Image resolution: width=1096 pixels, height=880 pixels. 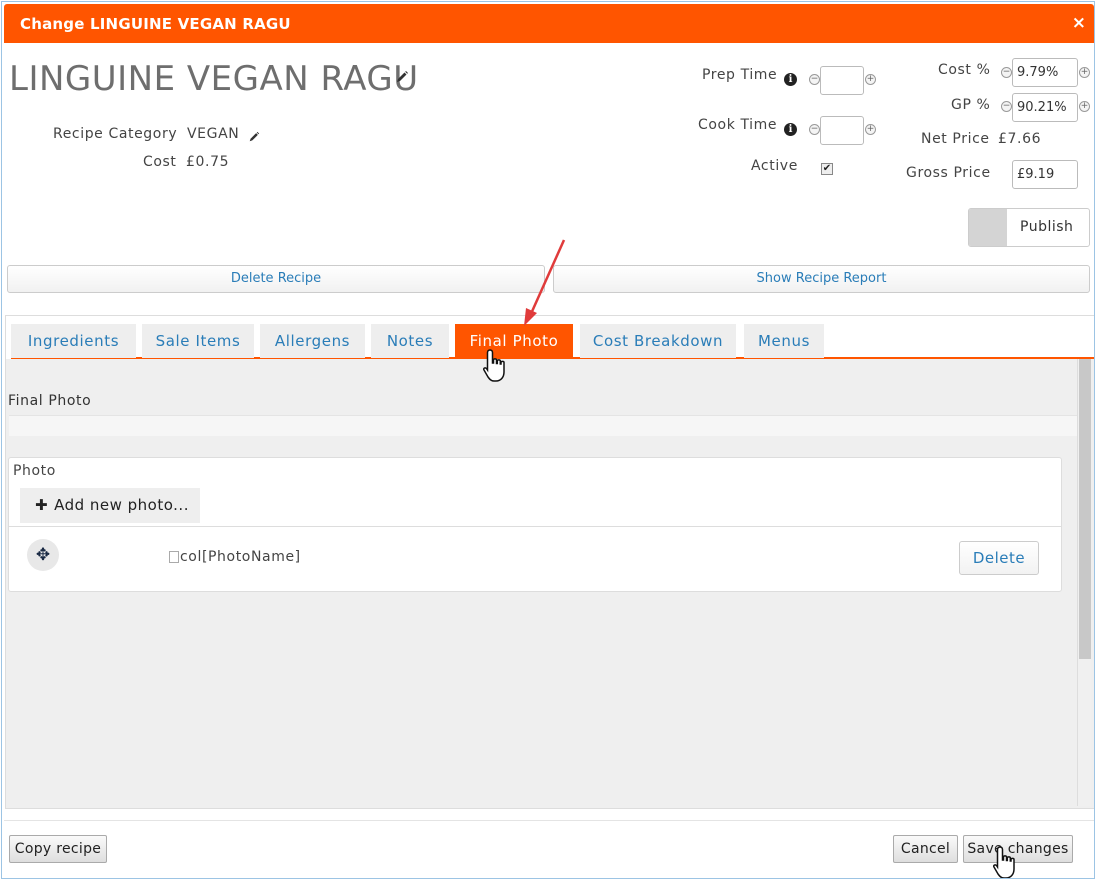 I want to click on photo-image-placeholder: col[PhotoName], so click(x=235, y=557).